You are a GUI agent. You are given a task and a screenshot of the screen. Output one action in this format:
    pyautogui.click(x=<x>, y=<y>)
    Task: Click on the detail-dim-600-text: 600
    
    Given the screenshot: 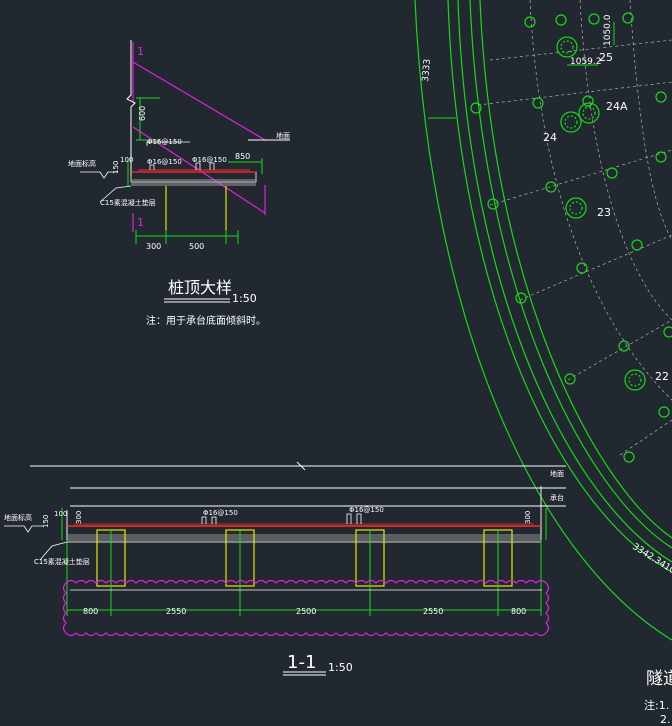 What is the action you would take?
    pyautogui.click(x=142, y=113)
    